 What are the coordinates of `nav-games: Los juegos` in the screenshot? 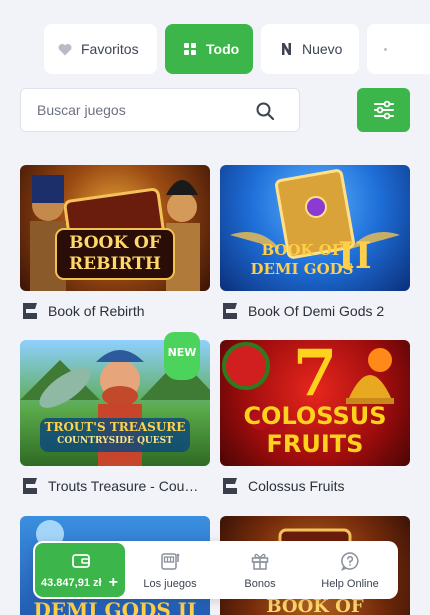 It's located at (170, 570).